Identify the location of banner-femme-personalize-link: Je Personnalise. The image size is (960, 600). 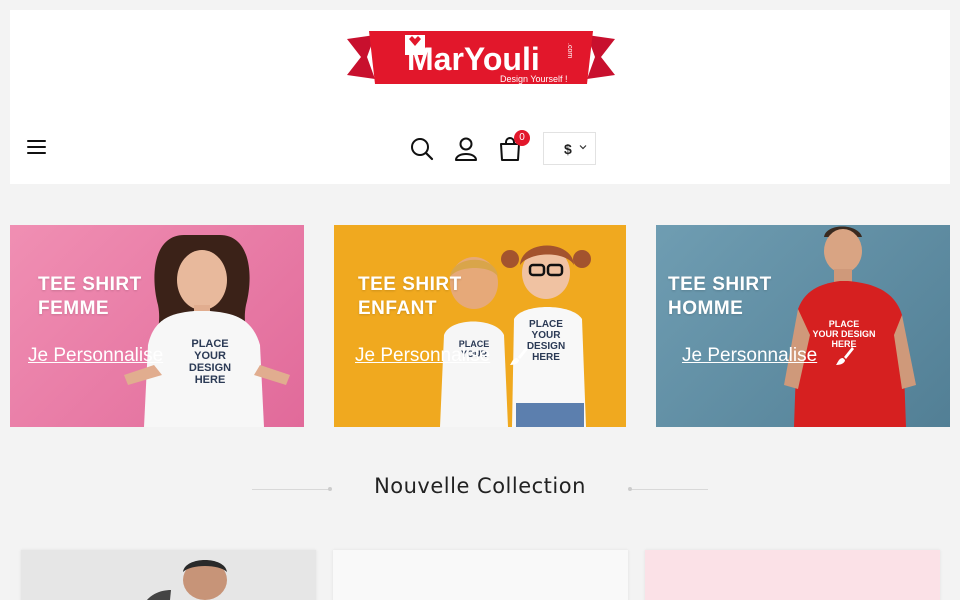
(95, 356).